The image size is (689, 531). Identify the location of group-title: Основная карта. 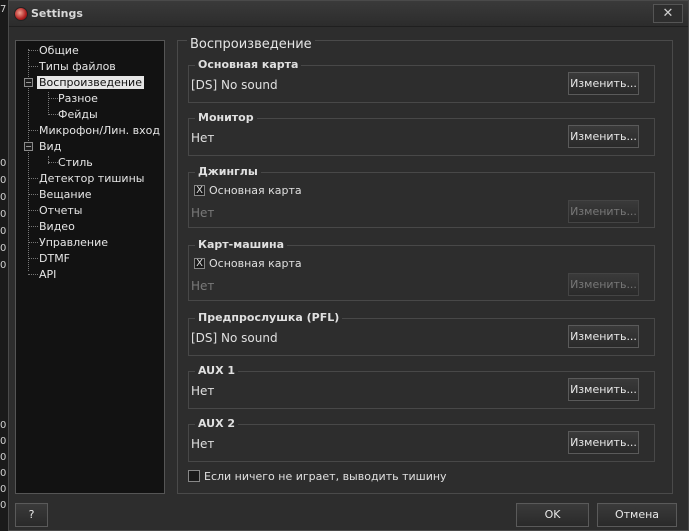
(248, 64).